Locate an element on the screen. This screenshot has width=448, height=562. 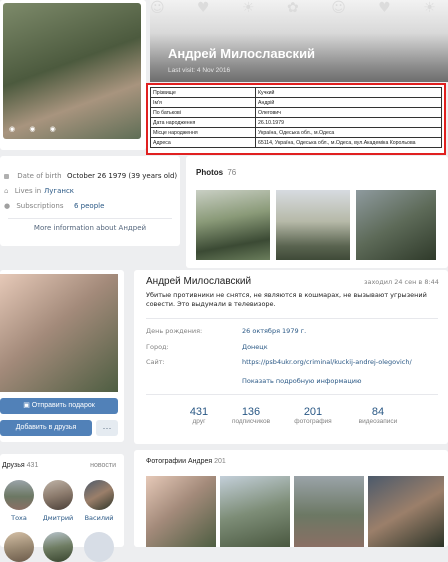
top-avatar-card: ◉ ◉ ◉ is located at coordinates (73, 75).